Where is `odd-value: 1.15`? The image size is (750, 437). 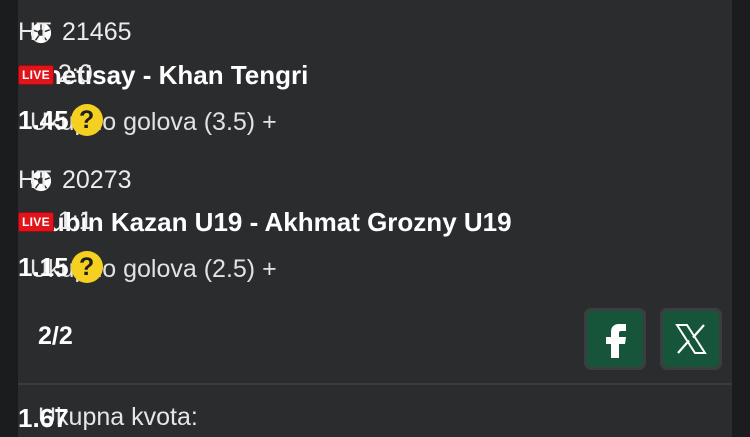
odd-value: 1.15 is located at coordinates (43, 266).